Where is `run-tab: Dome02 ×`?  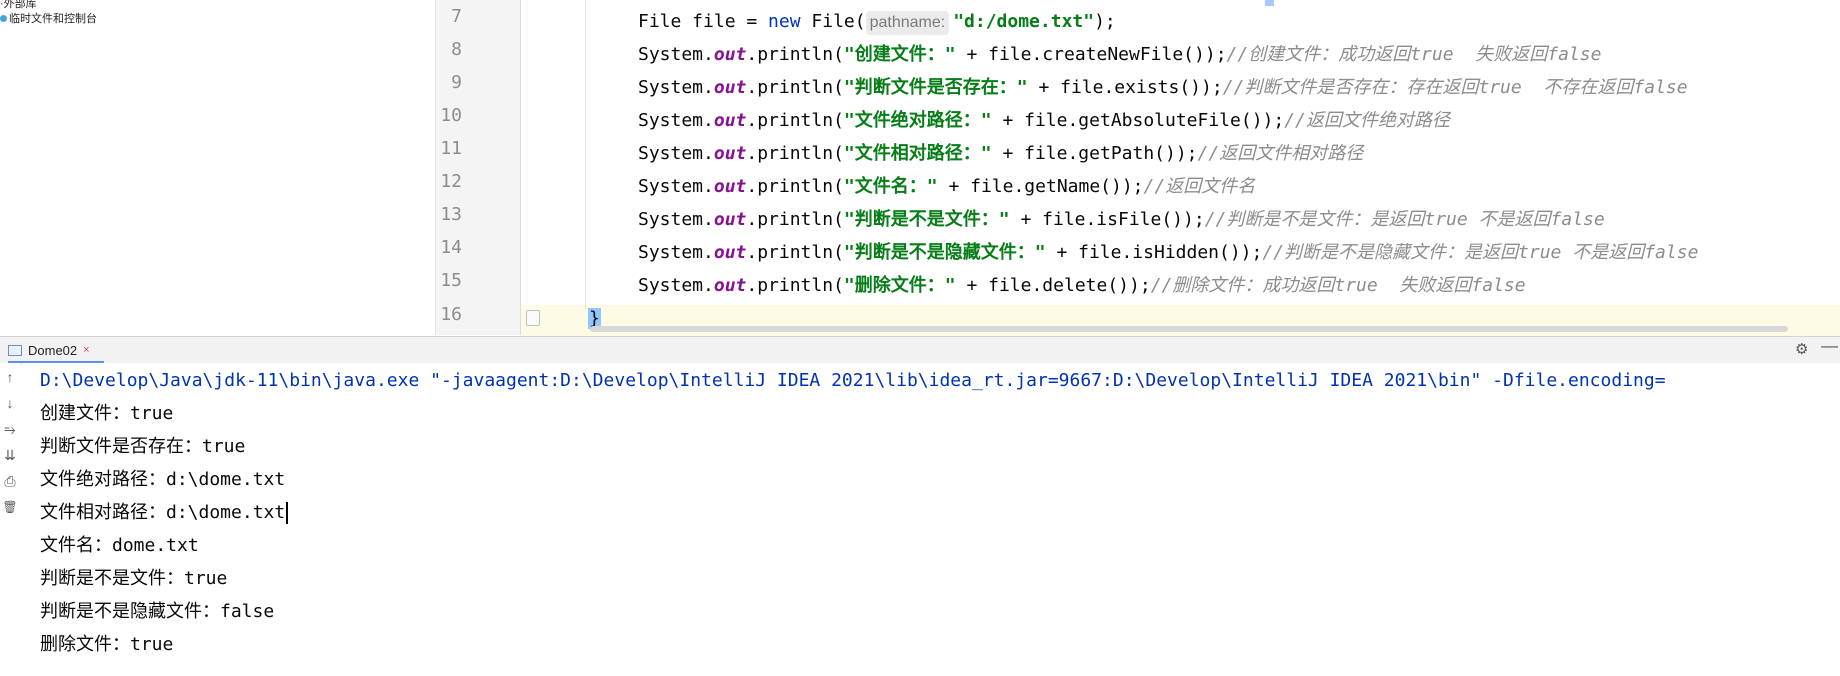
run-tab: Dome02 × is located at coordinates (49, 350).